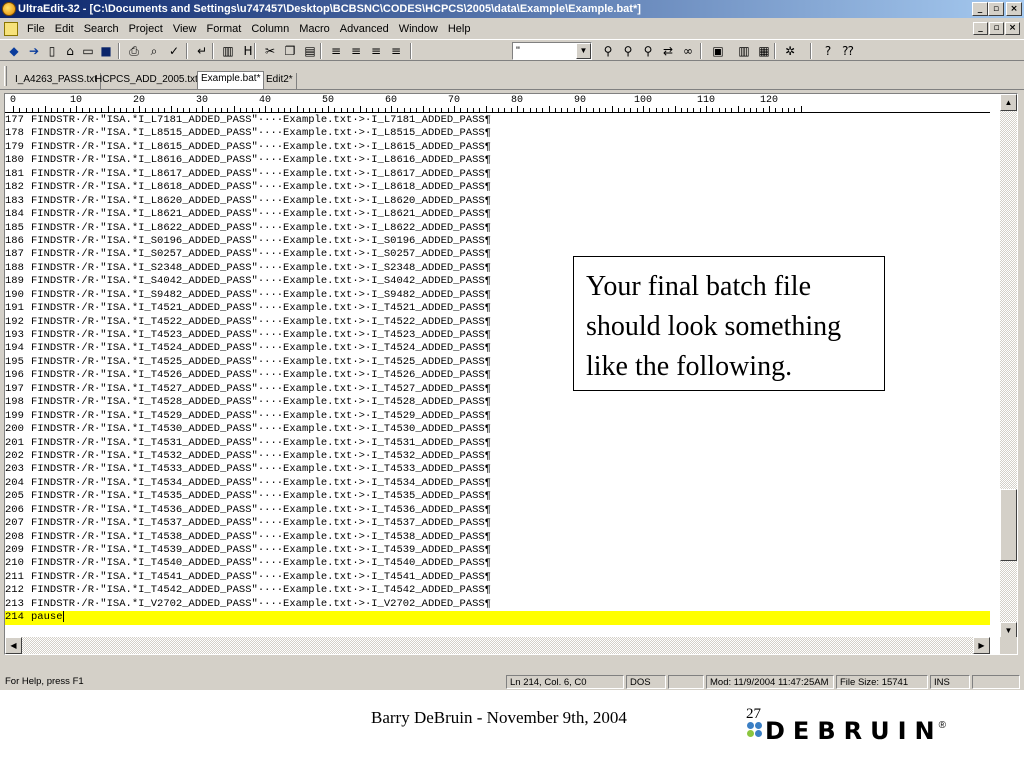  What do you see at coordinates (57, 81) in the screenshot?
I see `tab-i-a4263-pass-txt: I_A4263_PASS.txt` at bounding box center [57, 81].